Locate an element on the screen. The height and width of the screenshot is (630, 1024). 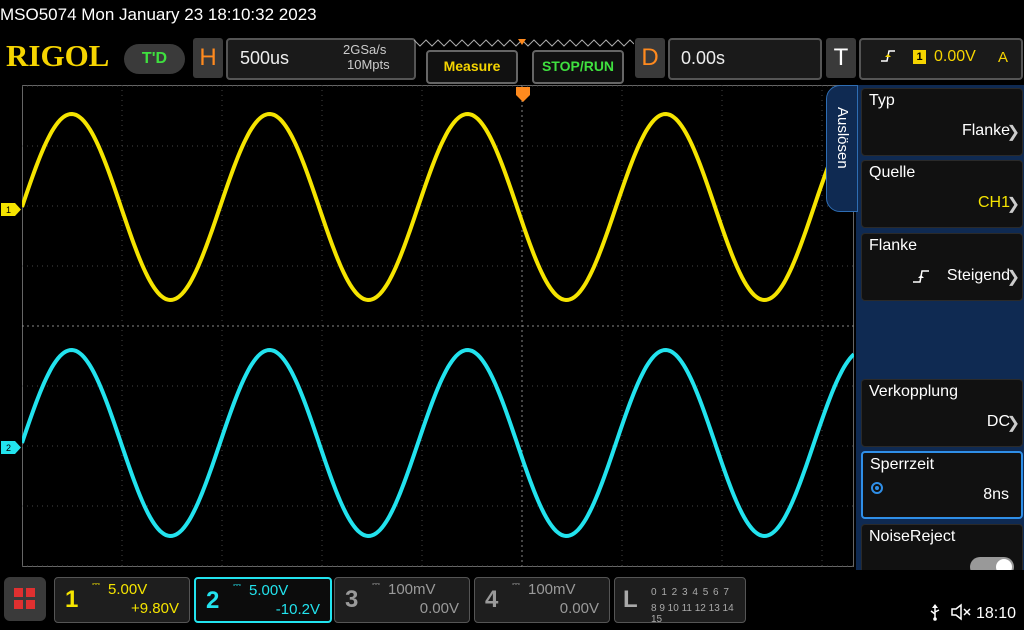
channel-number: 3 is located at coordinates (352, 599).